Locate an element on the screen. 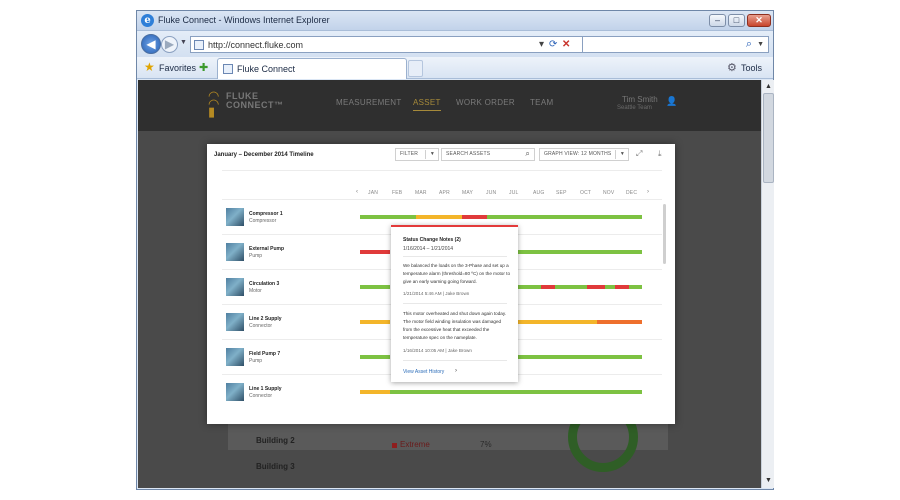 Image resolution: width=900 pixels, height=500 pixels. graph-view-label: GRAPH VIEW: 12 MONTHS is located at coordinates (578, 154).